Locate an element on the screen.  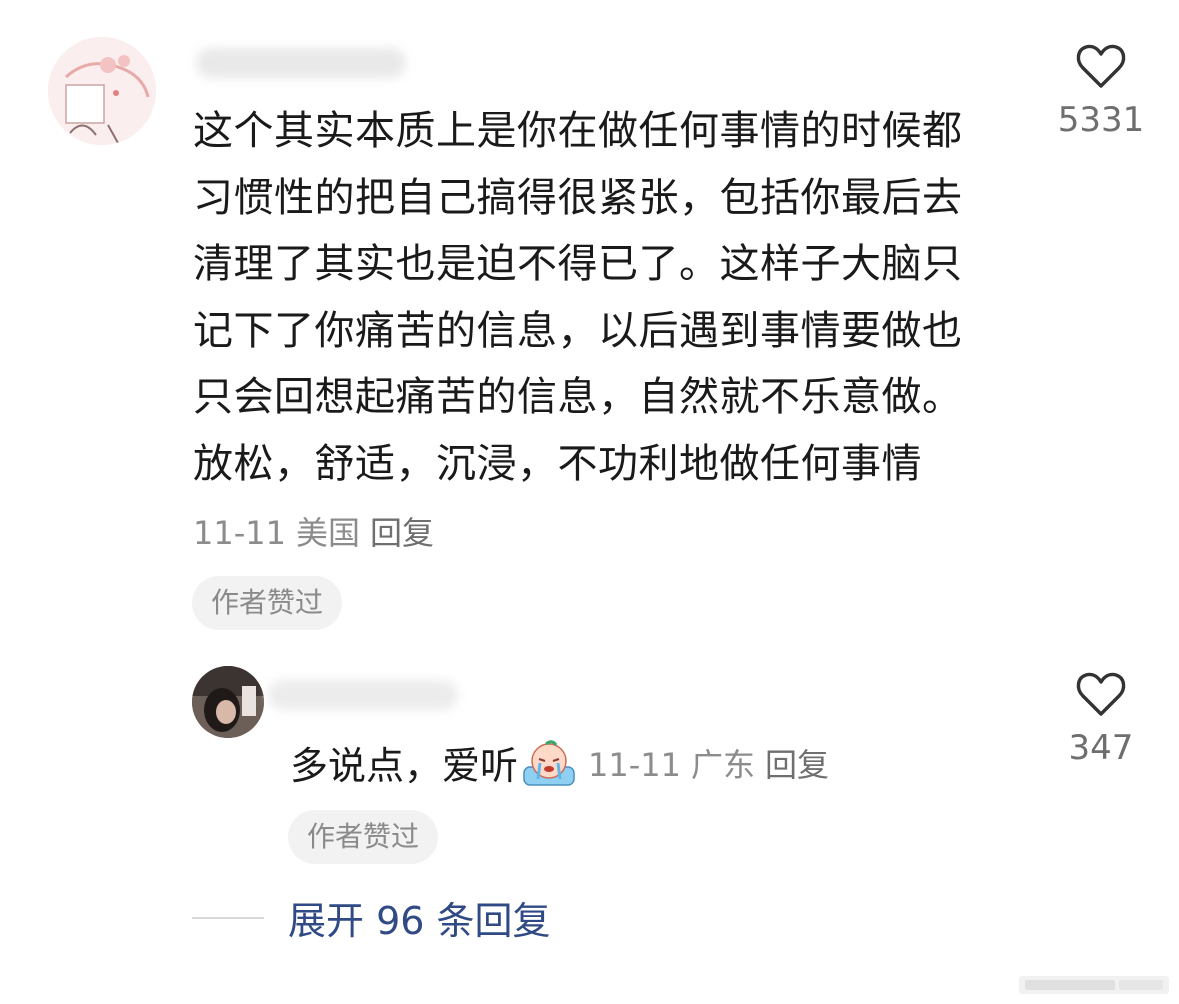
comment-line: 清理了其实也是迫不得已了。这样子大脑只 is located at coordinates (578, 264).